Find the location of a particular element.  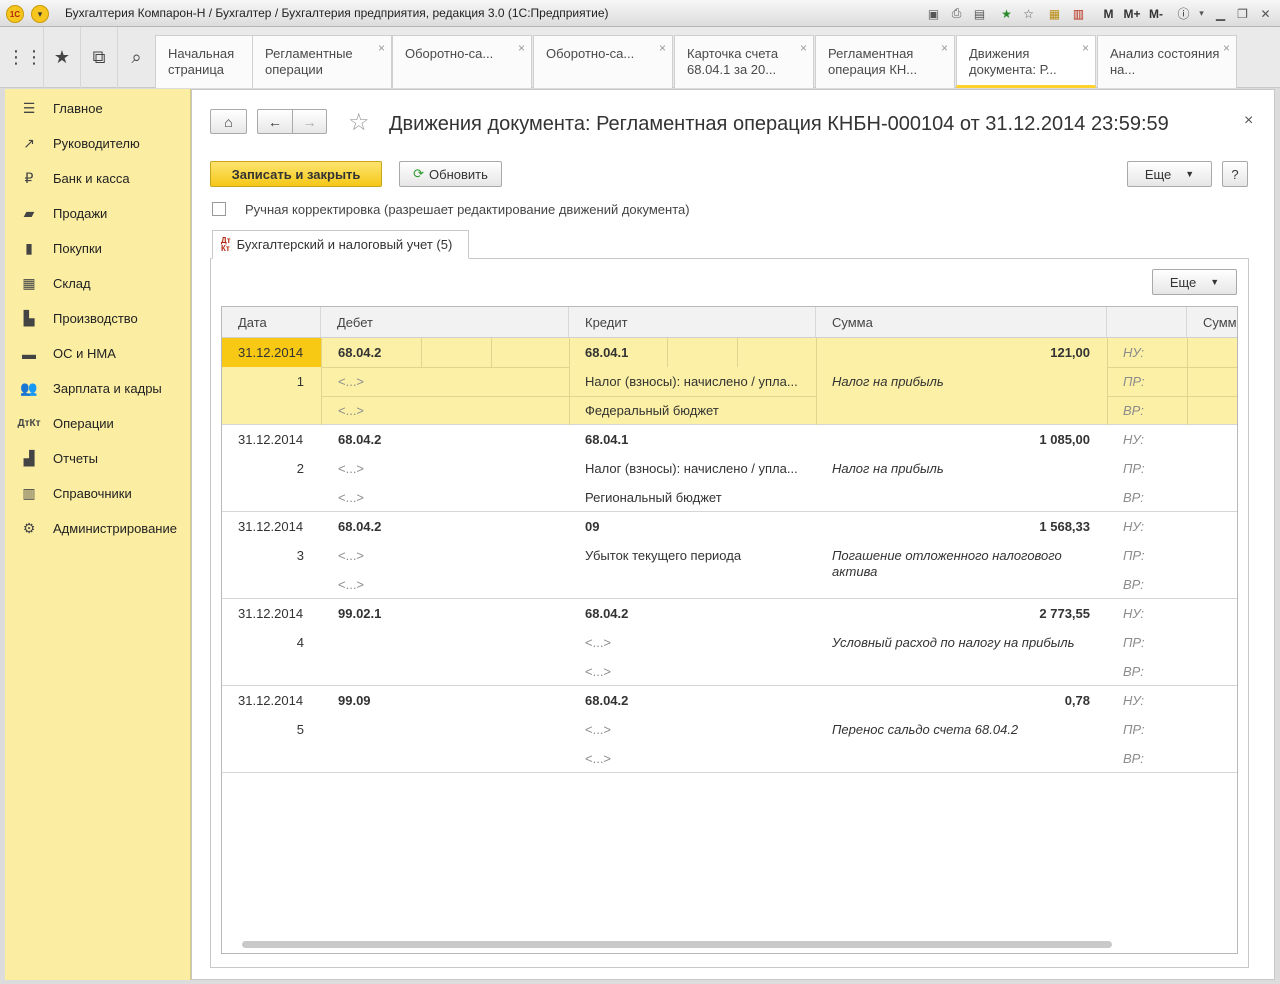

cell-credit: 09 is located at coordinates (592, 526).